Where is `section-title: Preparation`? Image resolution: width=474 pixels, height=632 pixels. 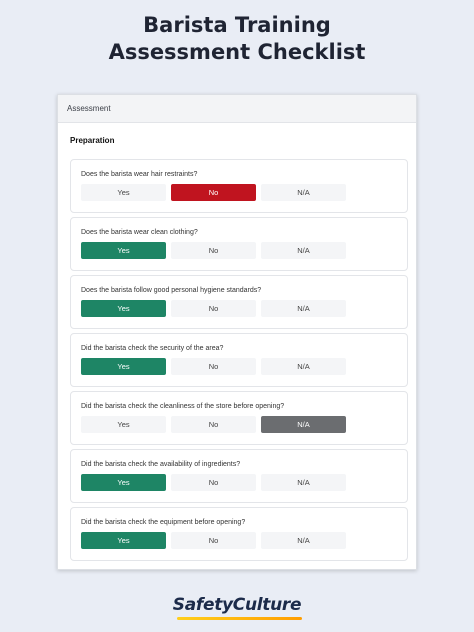
section-title: Preparation is located at coordinates (92, 140).